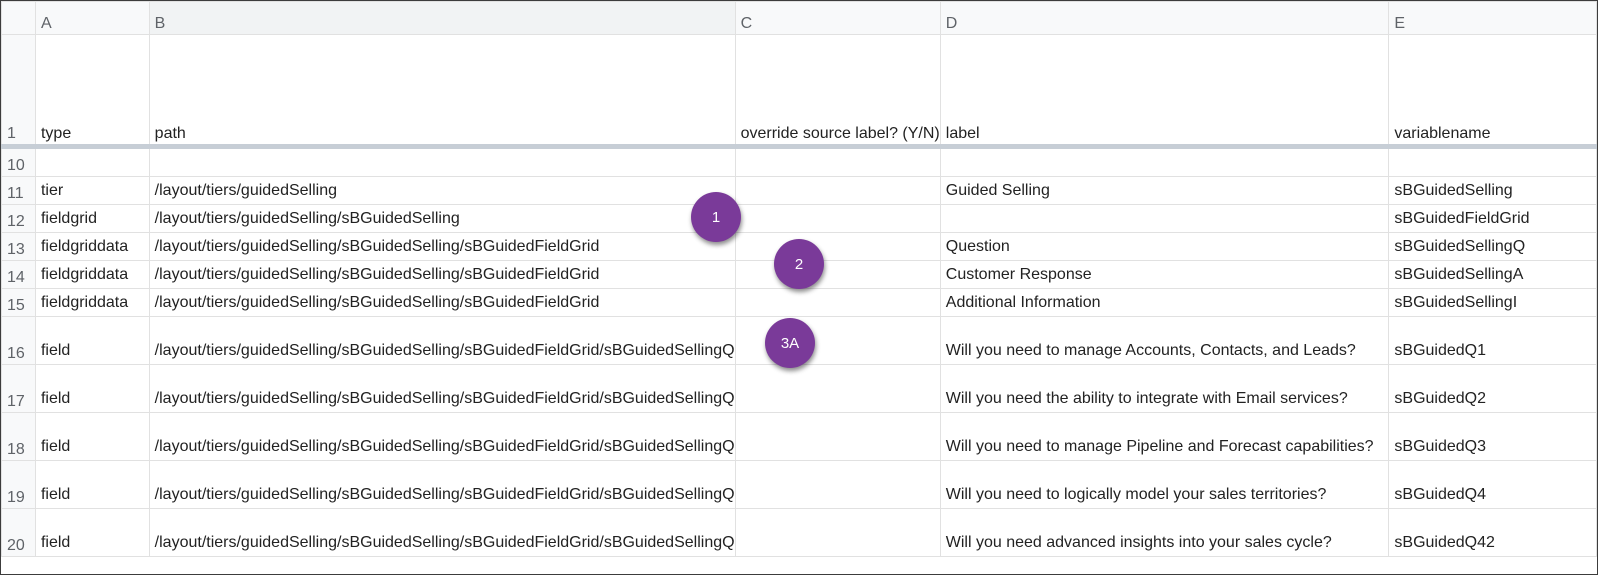 The image size is (1600, 577). What do you see at coordinates (442, 91) in the screenshot?
I see `cell-path-header: path` at bounding box center [442, 91].